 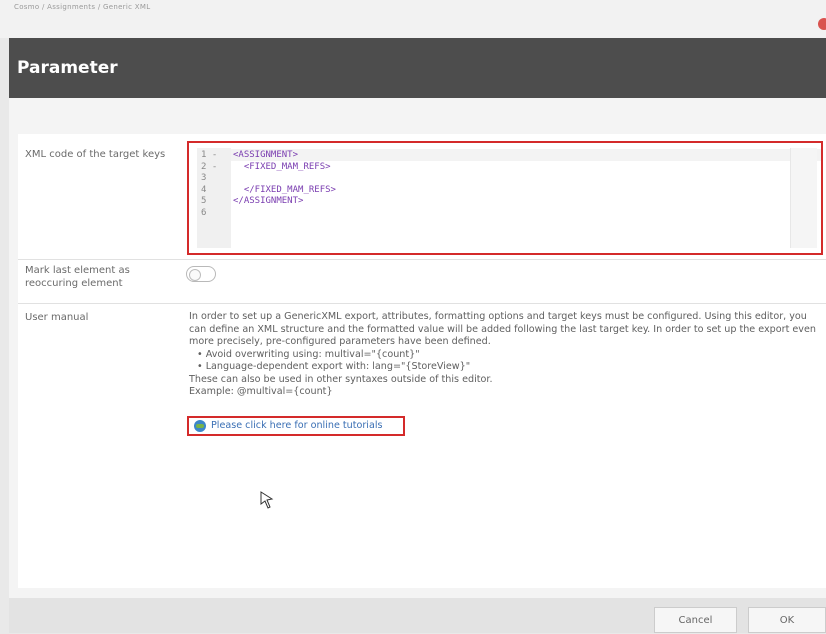 What do you see at coordinates (67, 68) in the screenshot?
I see `dialog-title: Parameter` at bounding box center [67, 68].